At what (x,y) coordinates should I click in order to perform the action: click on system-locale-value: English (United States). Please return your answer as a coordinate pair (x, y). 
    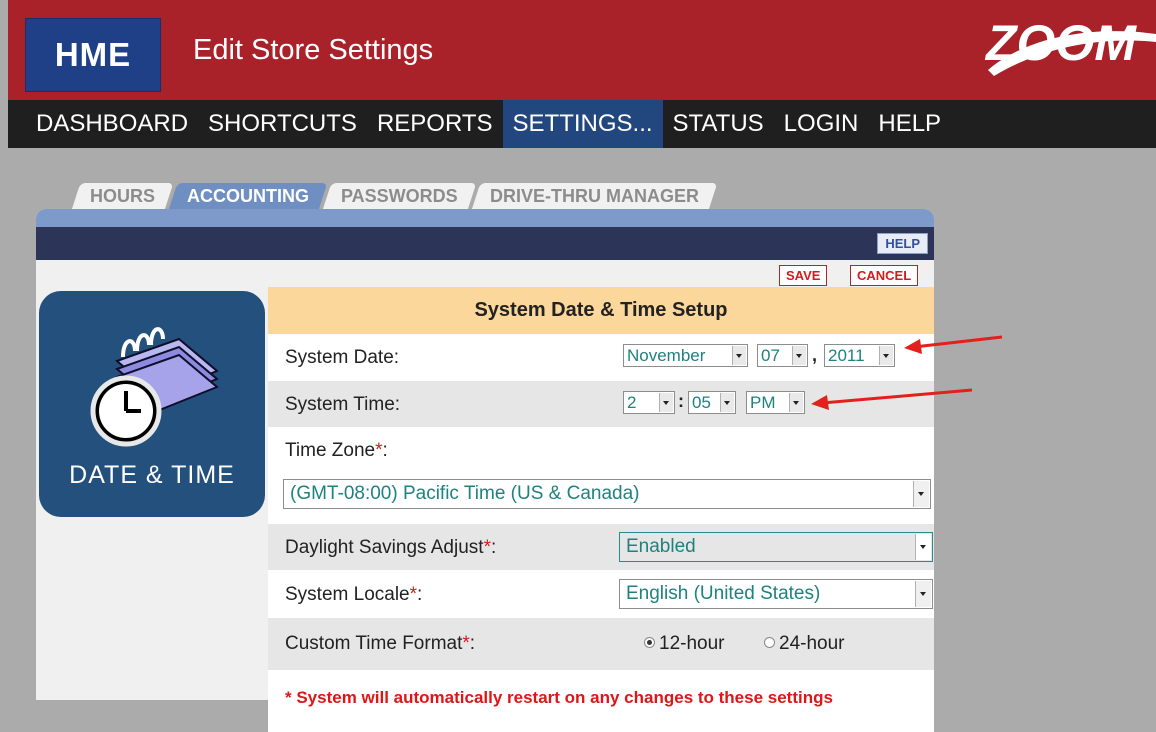
    Looking at the image, I should click on (723, 593).